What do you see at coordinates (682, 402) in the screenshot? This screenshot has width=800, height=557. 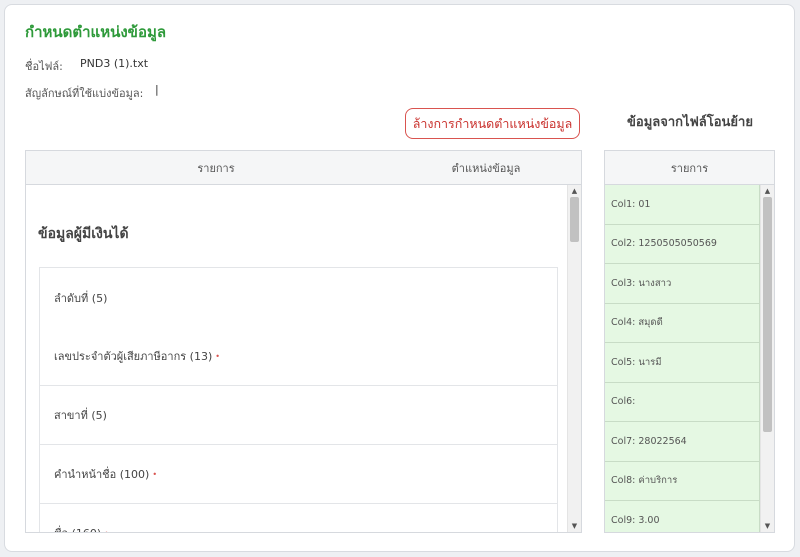 I see `source-column-item: Col6:` at bounding box center [682, 402].